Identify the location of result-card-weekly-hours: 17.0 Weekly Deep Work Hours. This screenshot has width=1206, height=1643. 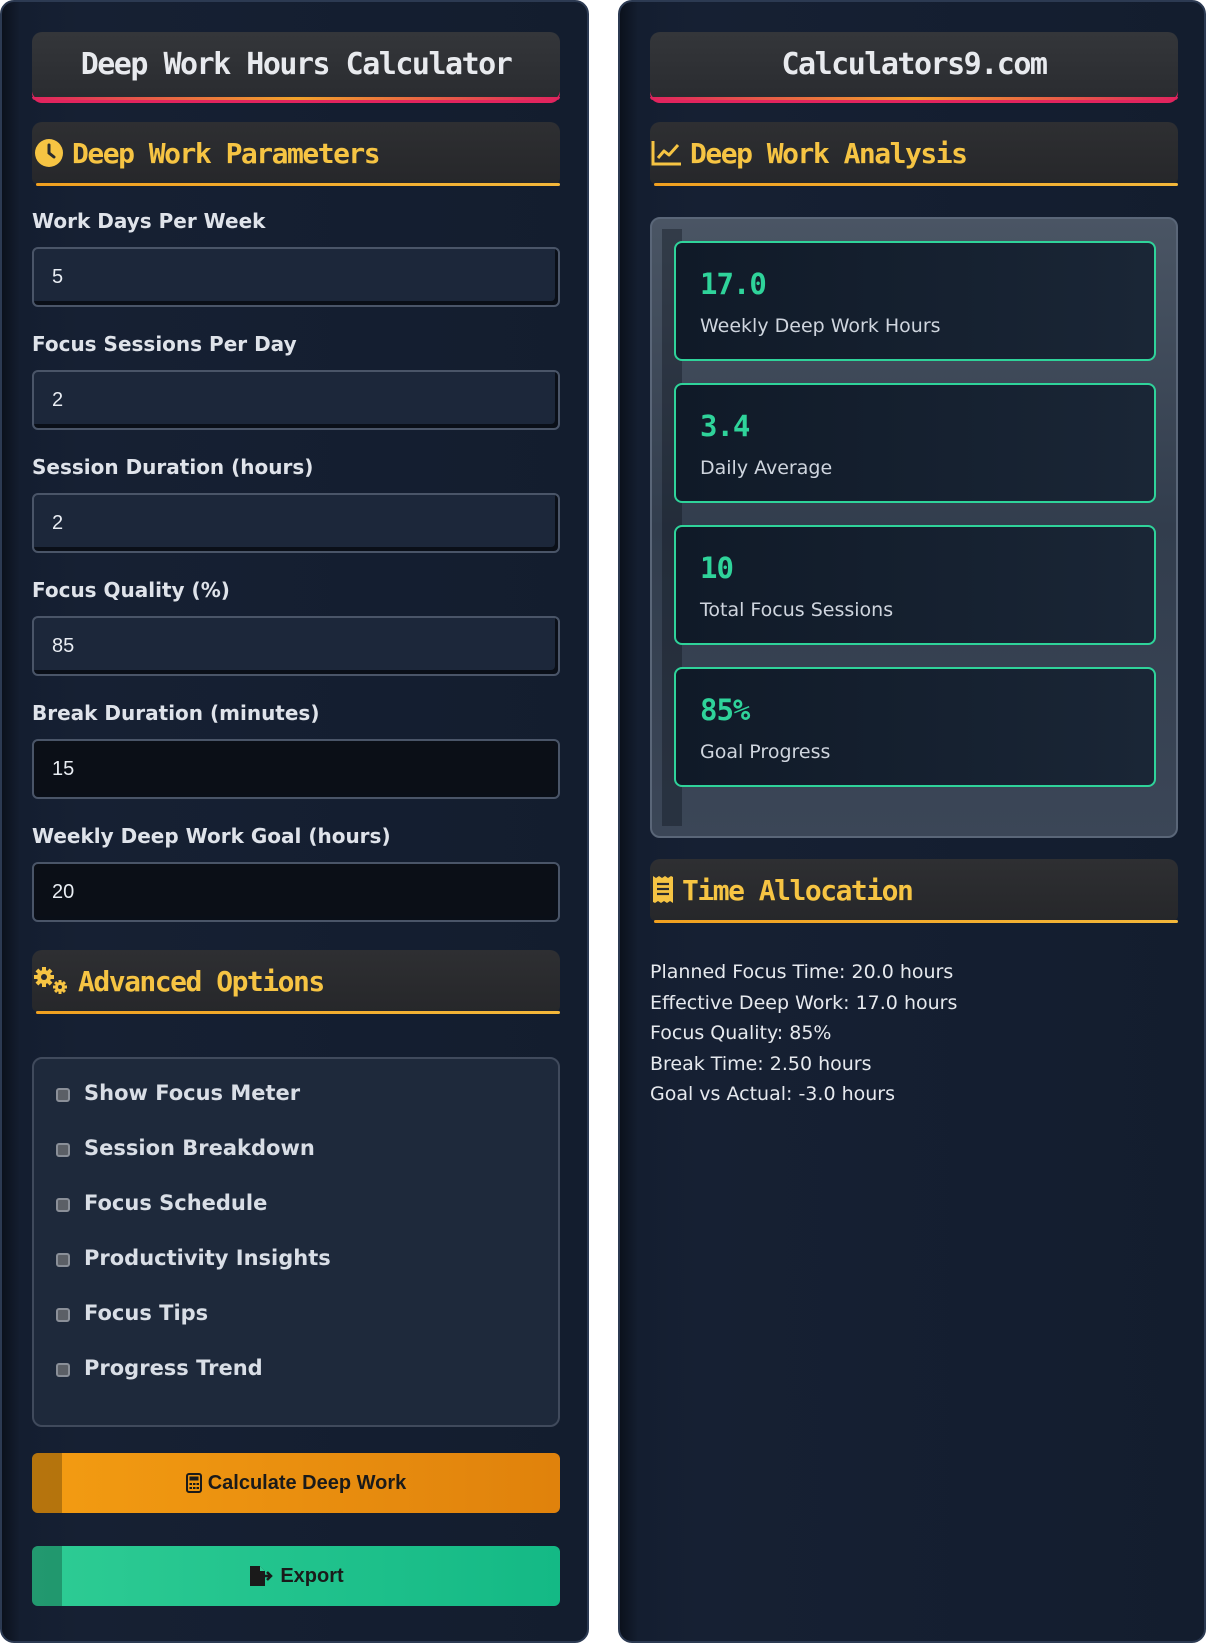
(915, 301).